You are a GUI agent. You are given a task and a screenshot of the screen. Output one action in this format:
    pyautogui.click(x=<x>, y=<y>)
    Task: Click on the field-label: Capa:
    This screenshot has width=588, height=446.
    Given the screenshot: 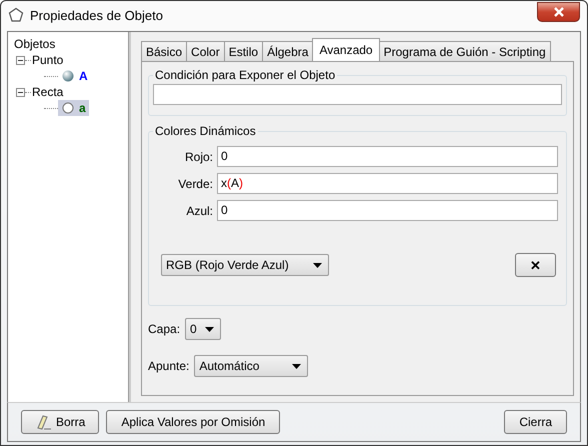 What is the action you would take?
    pyautogui.click(x=164, y=329)
    